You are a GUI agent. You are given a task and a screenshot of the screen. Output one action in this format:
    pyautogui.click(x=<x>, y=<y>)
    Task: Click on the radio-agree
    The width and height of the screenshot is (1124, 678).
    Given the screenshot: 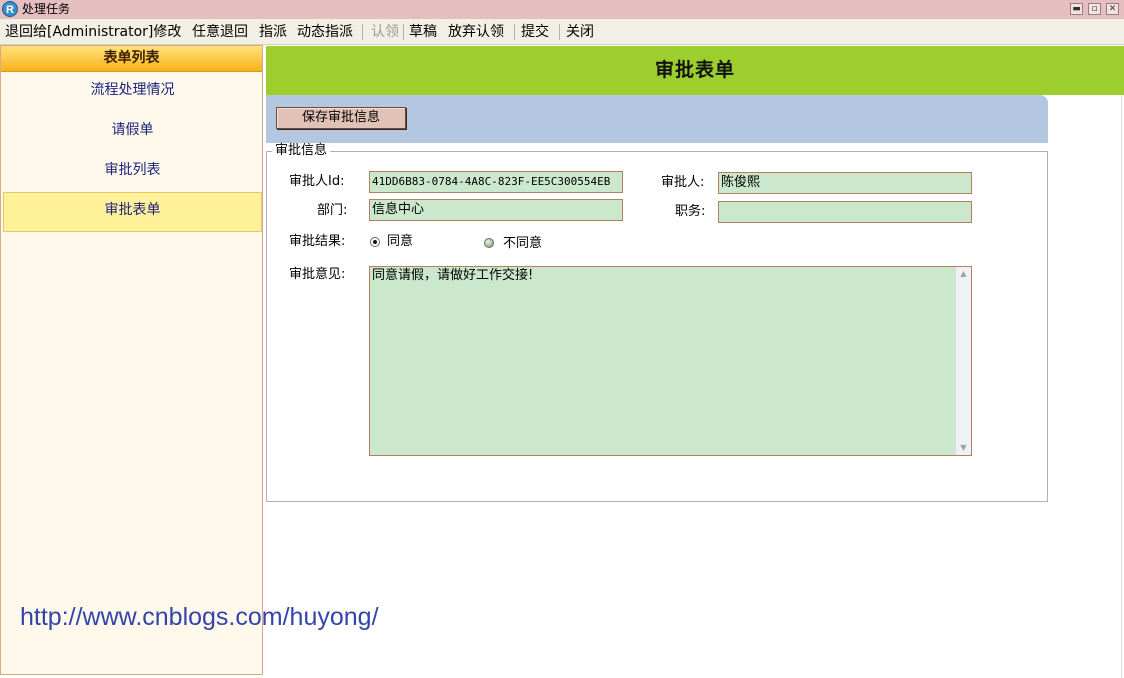 What is the action you would take?
    pyautogui.click(x=375, y=242)
    